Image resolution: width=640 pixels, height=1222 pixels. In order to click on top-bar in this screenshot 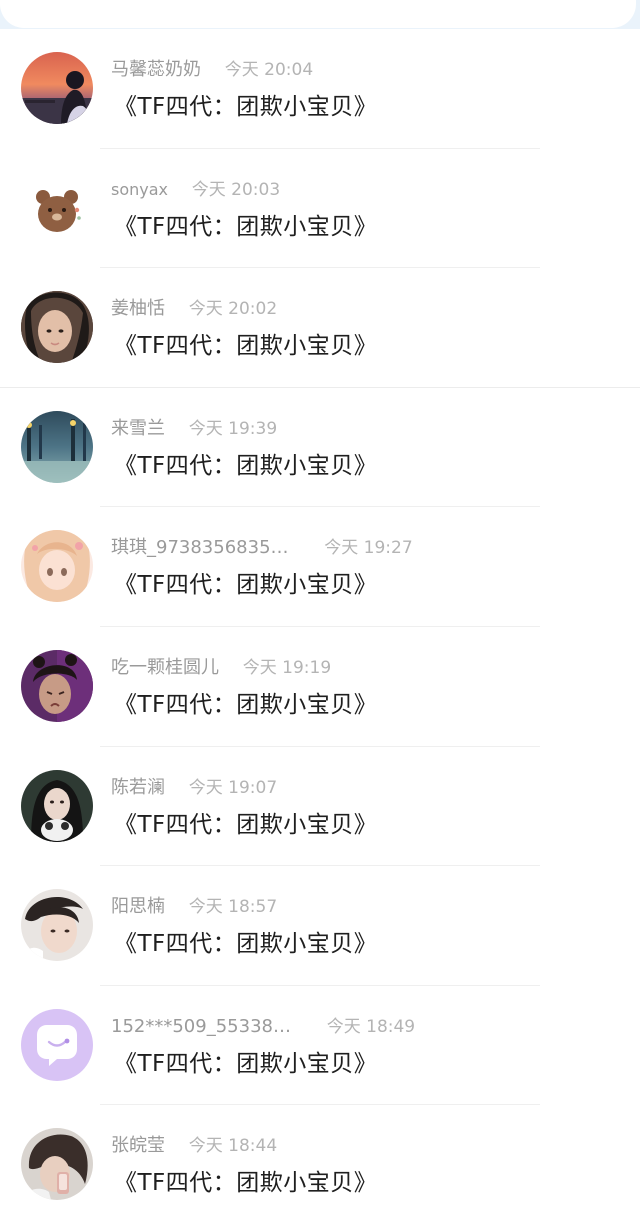, I will do `click(318, 14)`.